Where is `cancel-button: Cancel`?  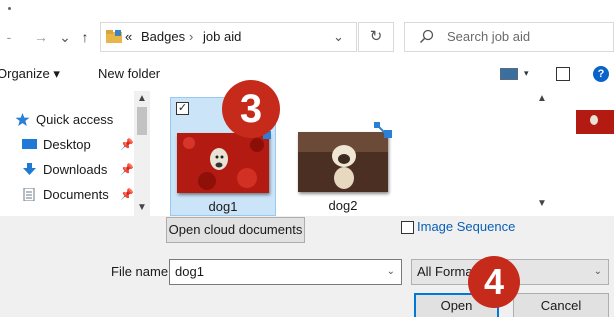
cancel-button: Cancel is located at coordinates (561, 305).